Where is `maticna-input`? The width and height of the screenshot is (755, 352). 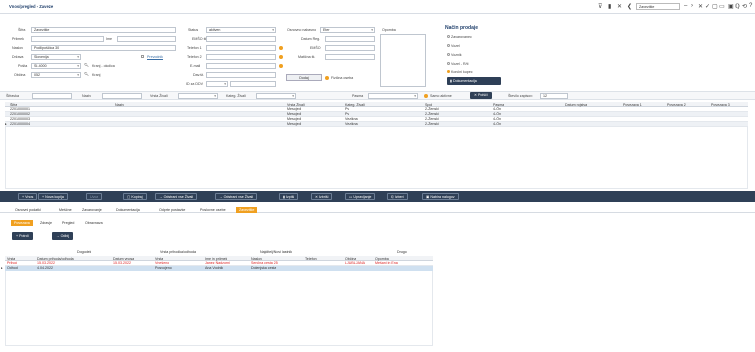
maticna-input is located at coordinates (350, 57).